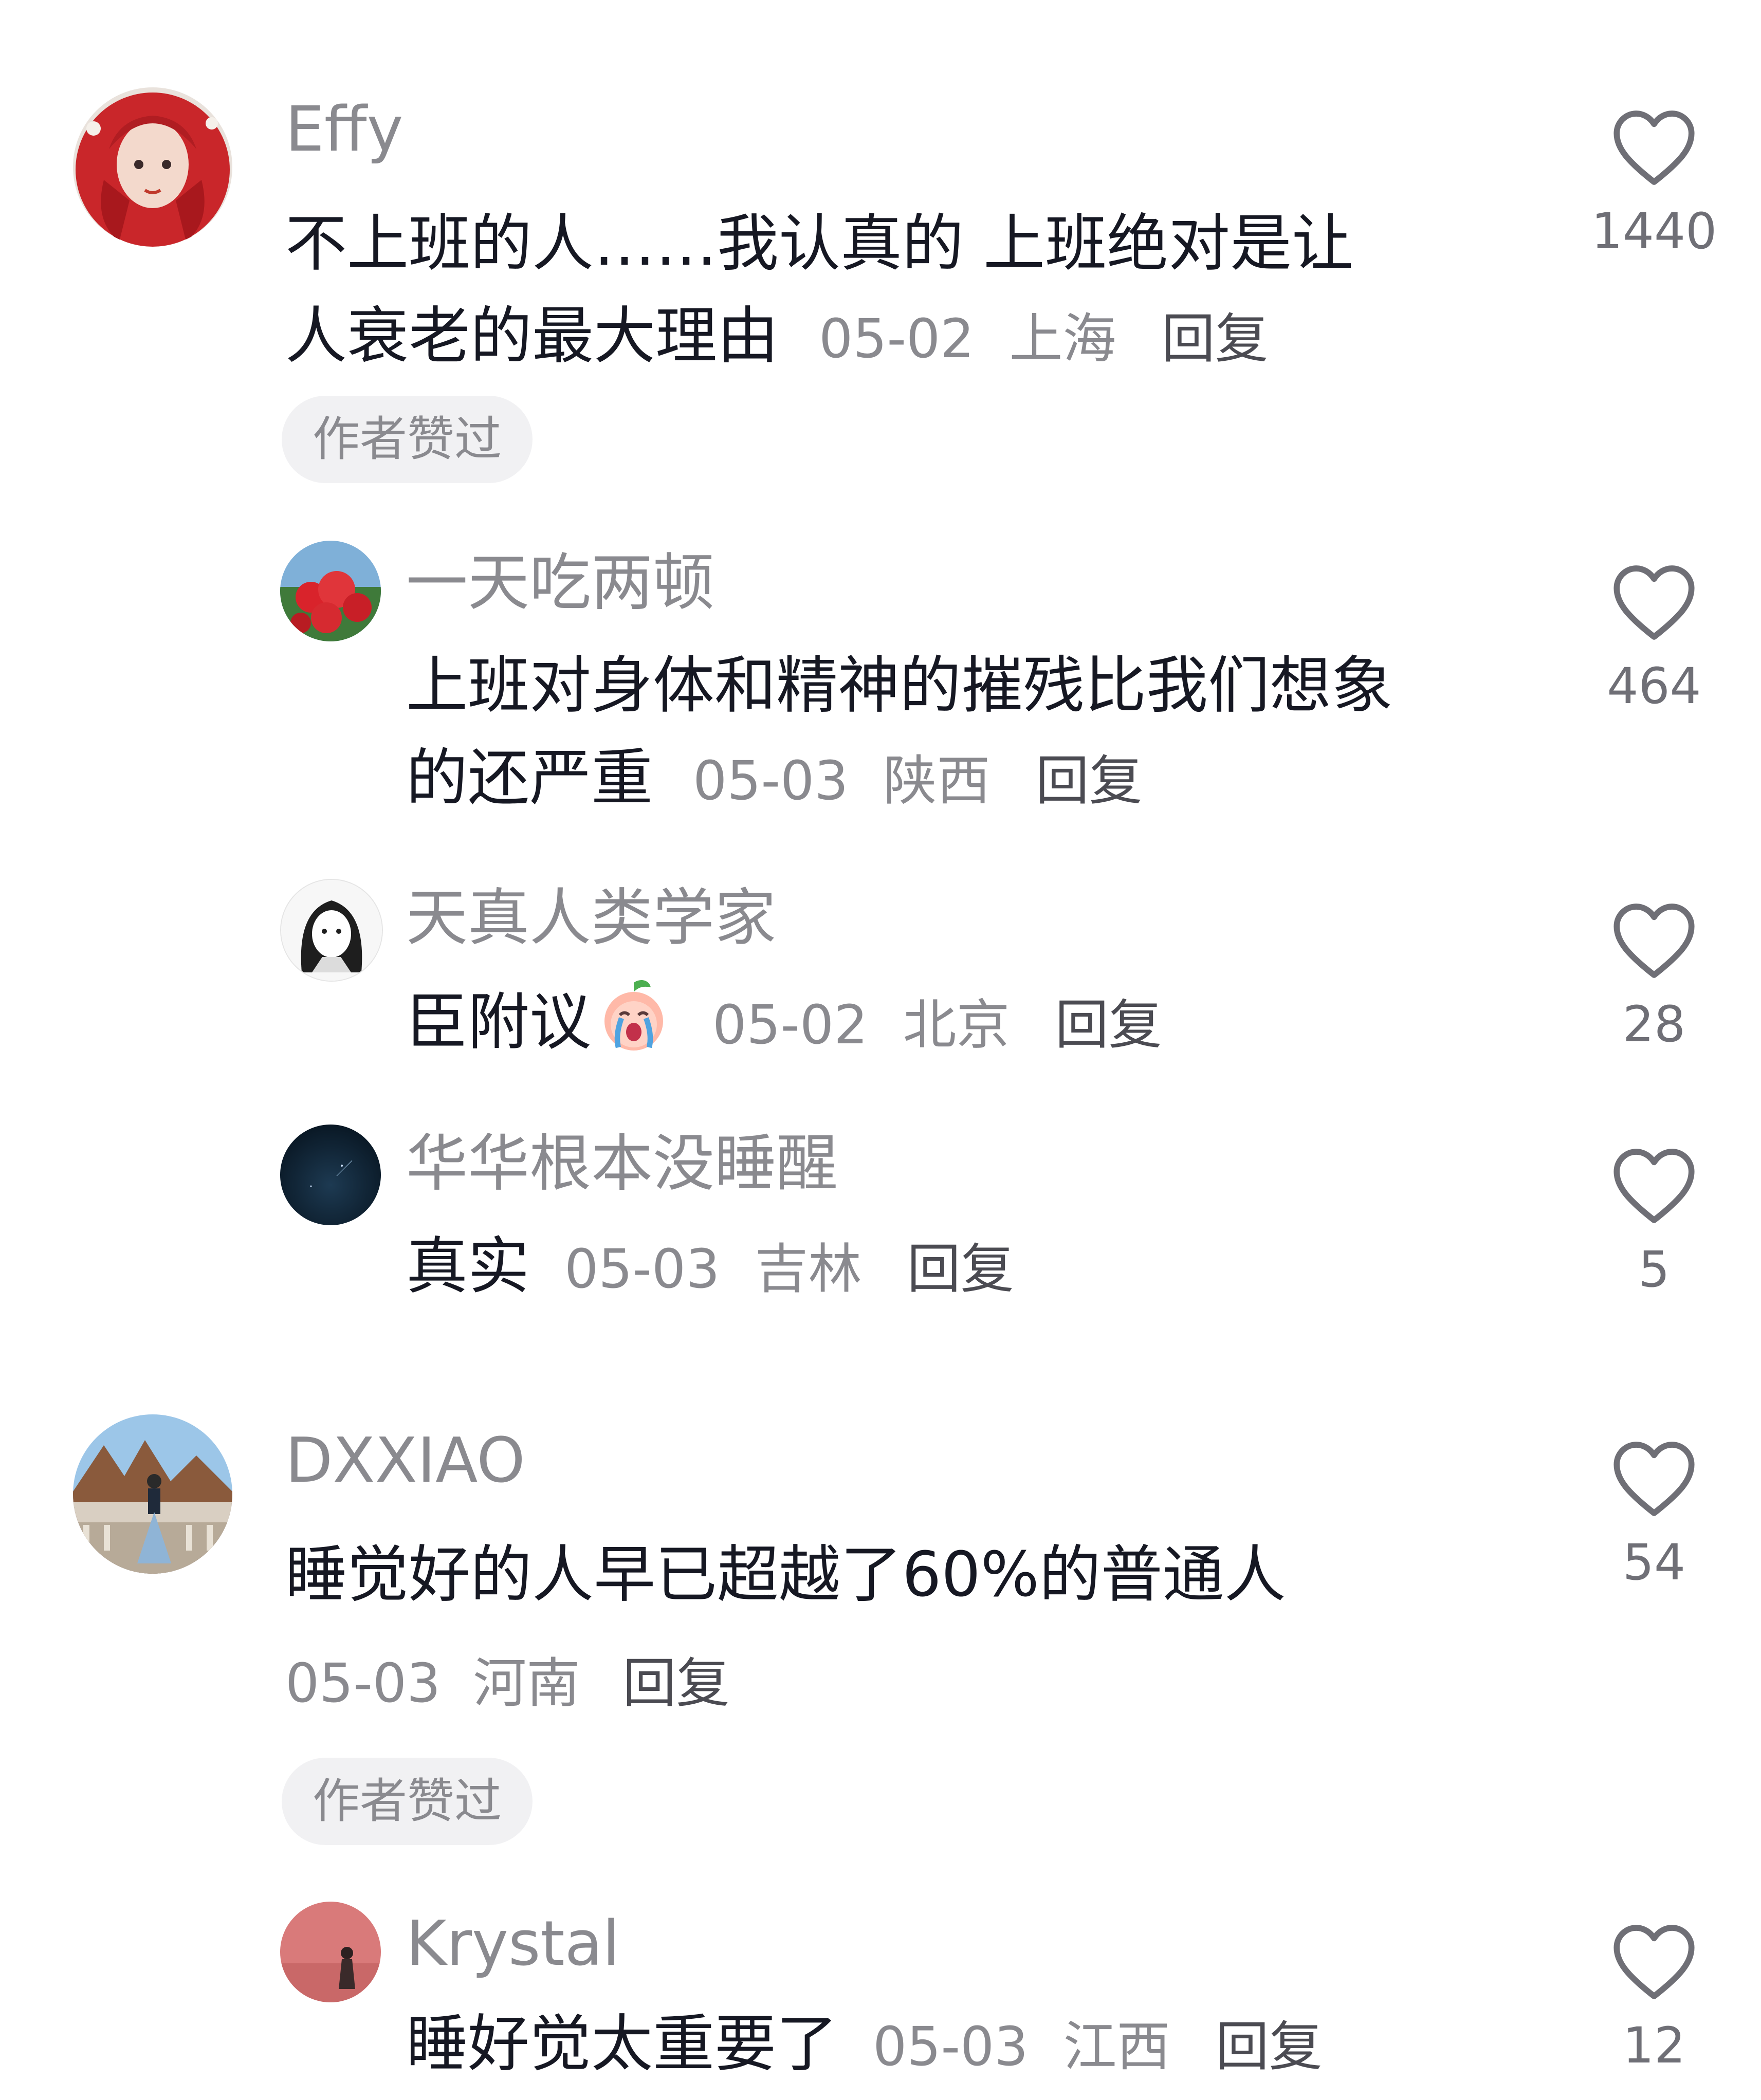  What do you see at coordinates (1654, 686) in the screenshot?
I see `like-count: 464` at bounding box center [1654, 686].